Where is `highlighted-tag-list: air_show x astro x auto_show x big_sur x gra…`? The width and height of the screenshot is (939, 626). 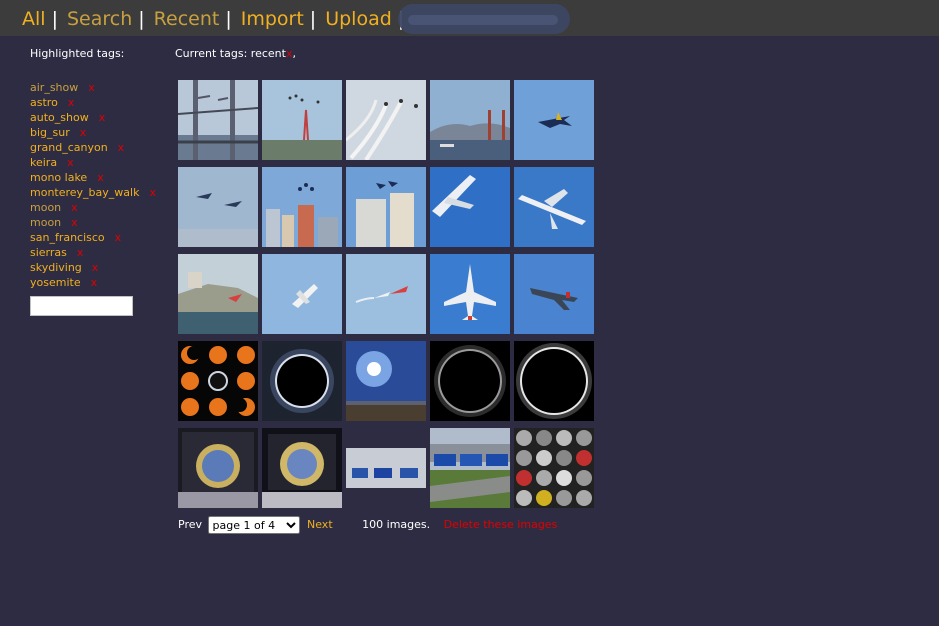 highlighted-tag-list: air_show x astro x auto_show x big_sur x gra… is located at coordinates (93, 185).